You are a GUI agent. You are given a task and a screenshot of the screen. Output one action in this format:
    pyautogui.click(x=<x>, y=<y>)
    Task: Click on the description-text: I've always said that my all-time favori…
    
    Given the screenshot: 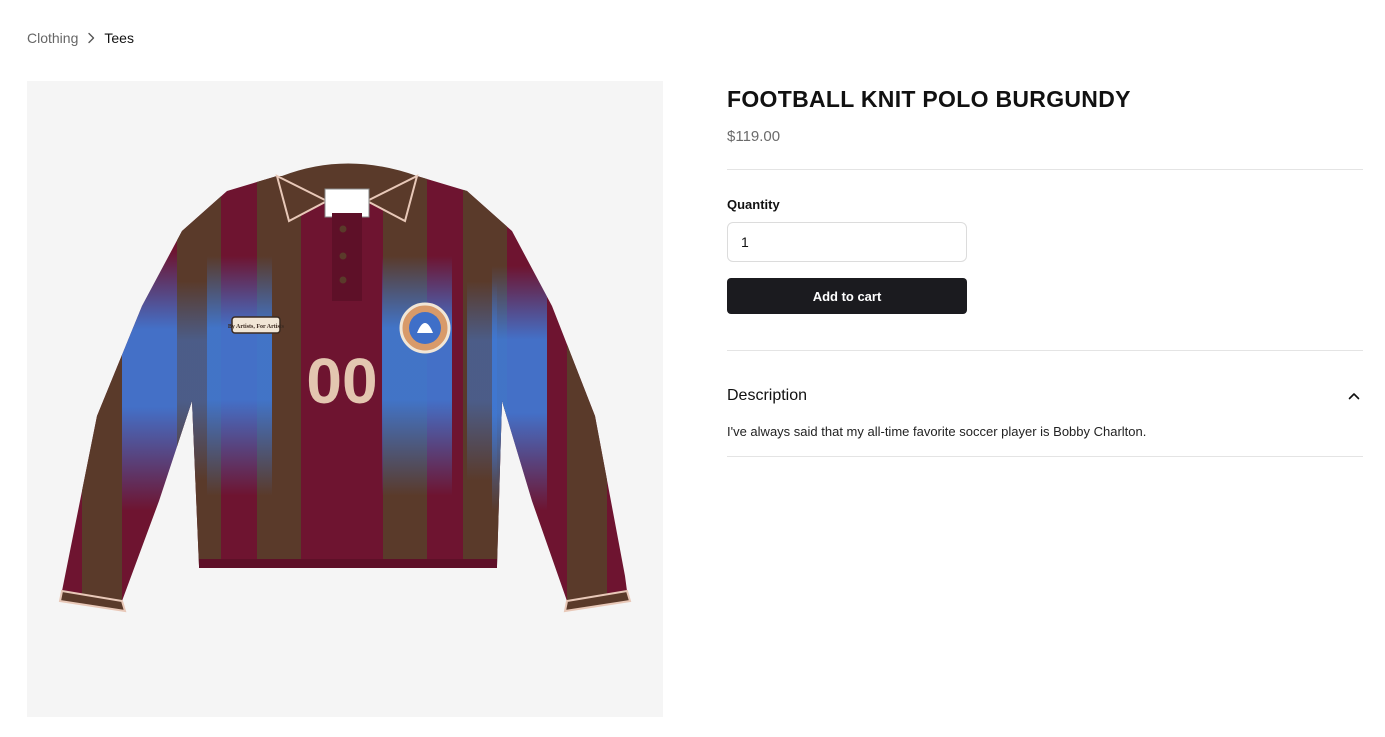 What is the action you would take?
    pyautogui.click(x=937, y=431)
    